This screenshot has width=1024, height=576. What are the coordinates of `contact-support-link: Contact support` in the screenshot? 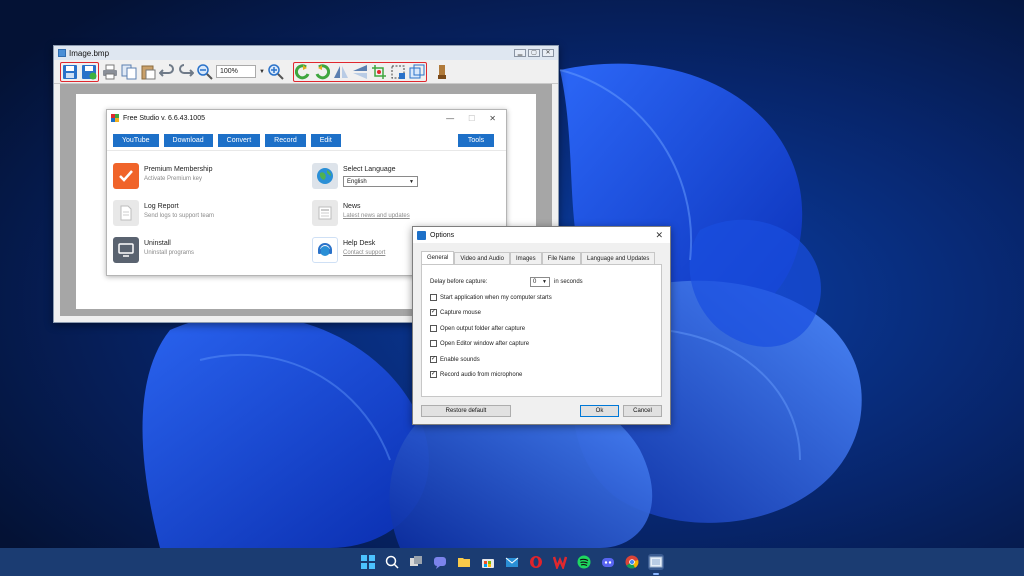 It's located at (364, 253).